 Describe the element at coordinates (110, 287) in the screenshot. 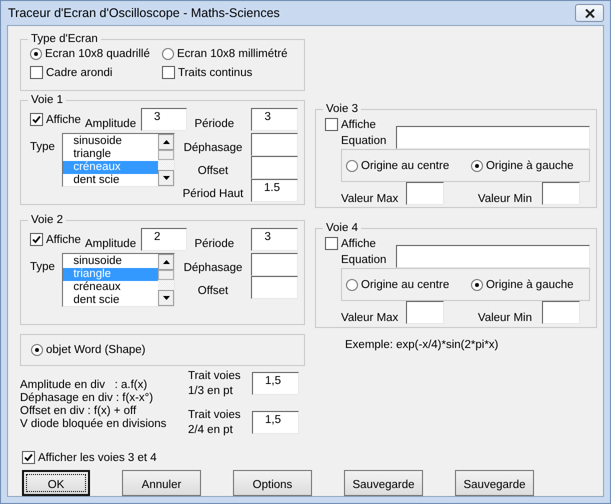

I see `list-item: créneaux` at that location.